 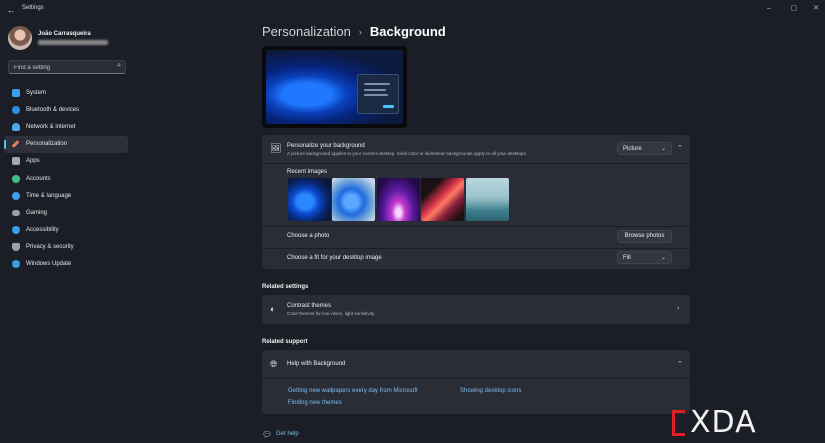 What do you see at coordinates (33, 8) in the screenshot?
I see `app-title: Settings` at bounding box center [33, 8].